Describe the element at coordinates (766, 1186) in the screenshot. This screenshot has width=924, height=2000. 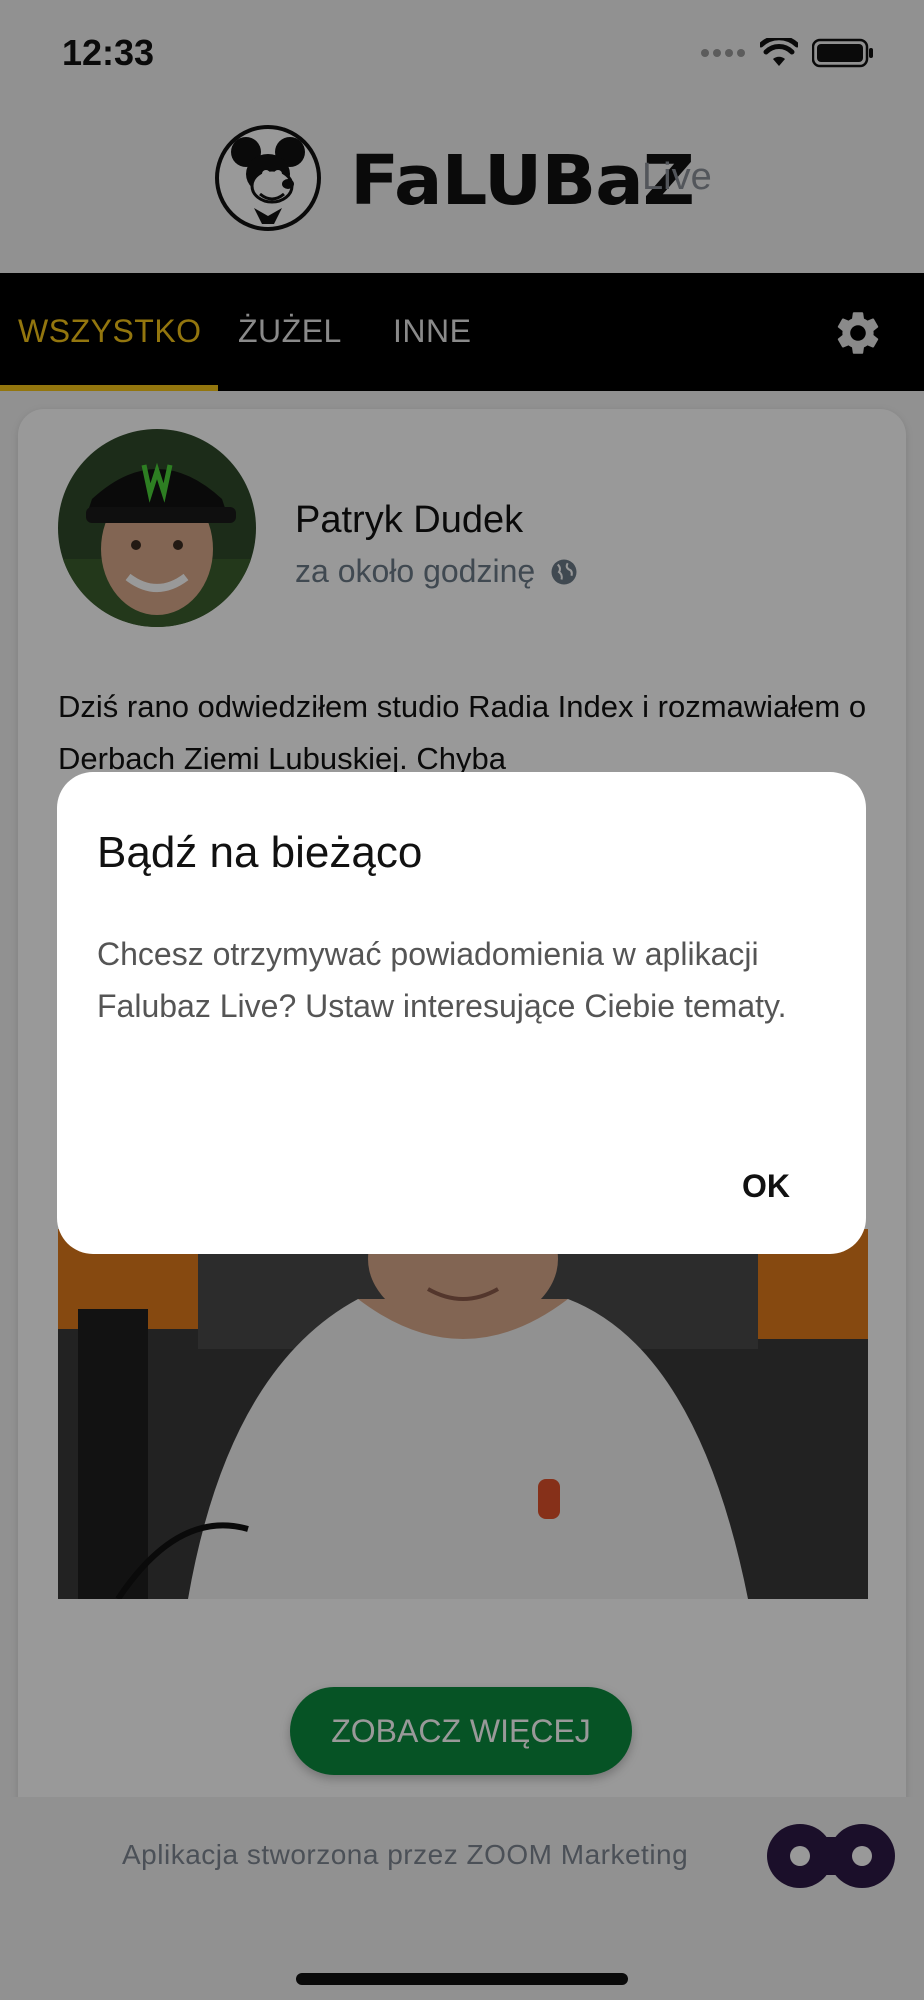
I see `ok-button: OK` at that location.